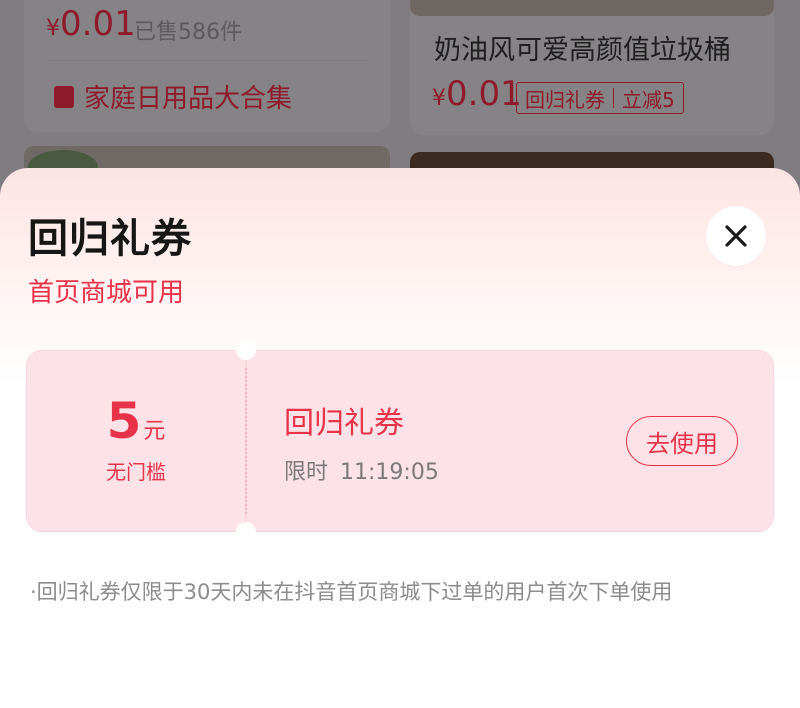 Image resolution: width=800 pixels, height=708 pixels. I want to click on tag-discount-label: 立减5, so click(648, 99).